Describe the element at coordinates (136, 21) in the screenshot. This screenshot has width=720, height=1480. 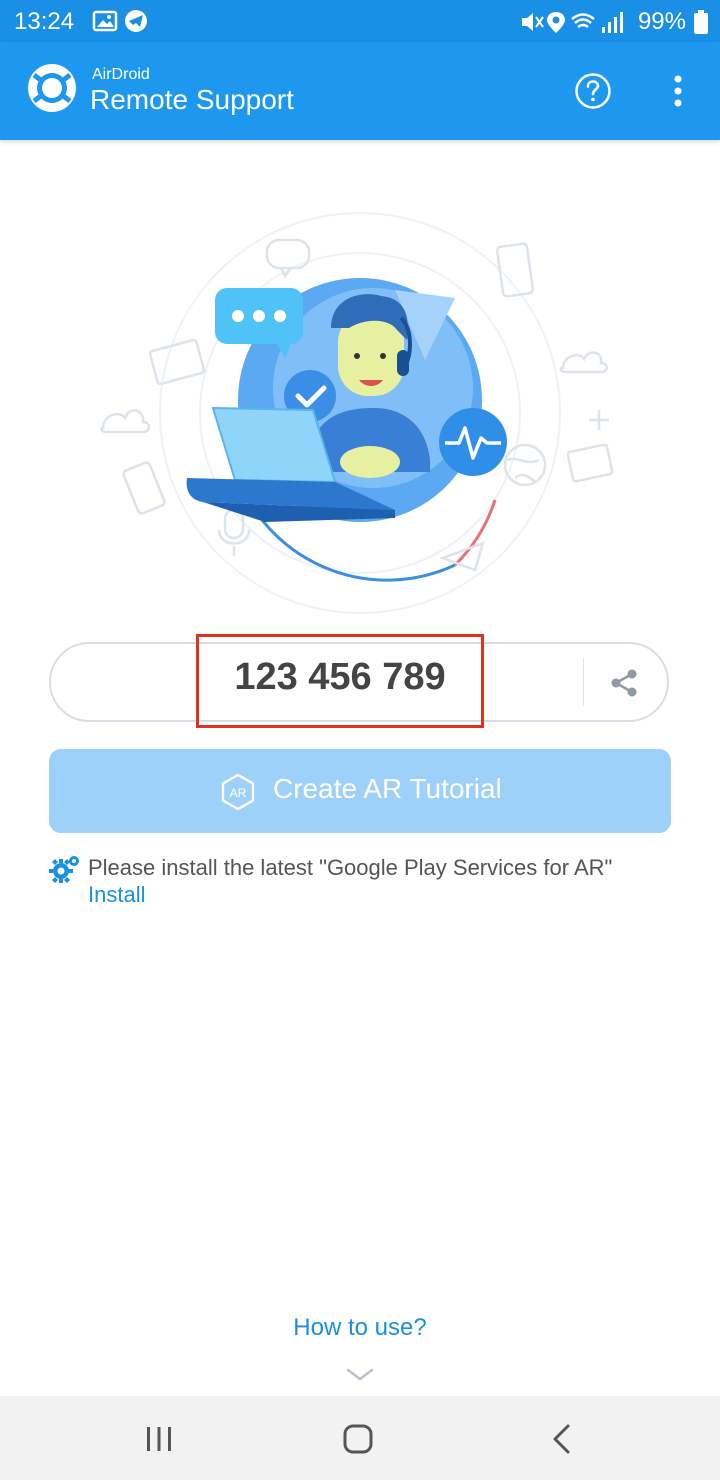
I see `telegram-icon` at that location.